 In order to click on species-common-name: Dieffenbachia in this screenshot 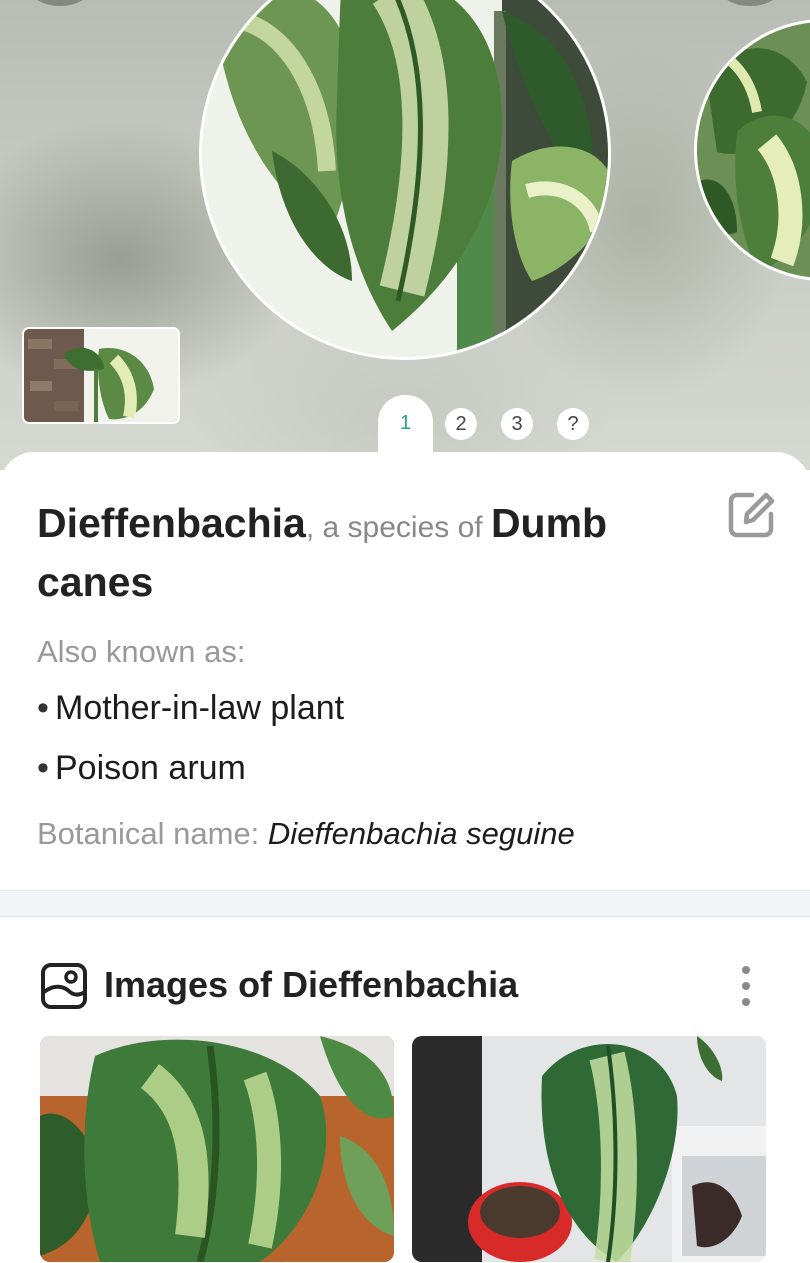, I will do `click(171, 523)`.